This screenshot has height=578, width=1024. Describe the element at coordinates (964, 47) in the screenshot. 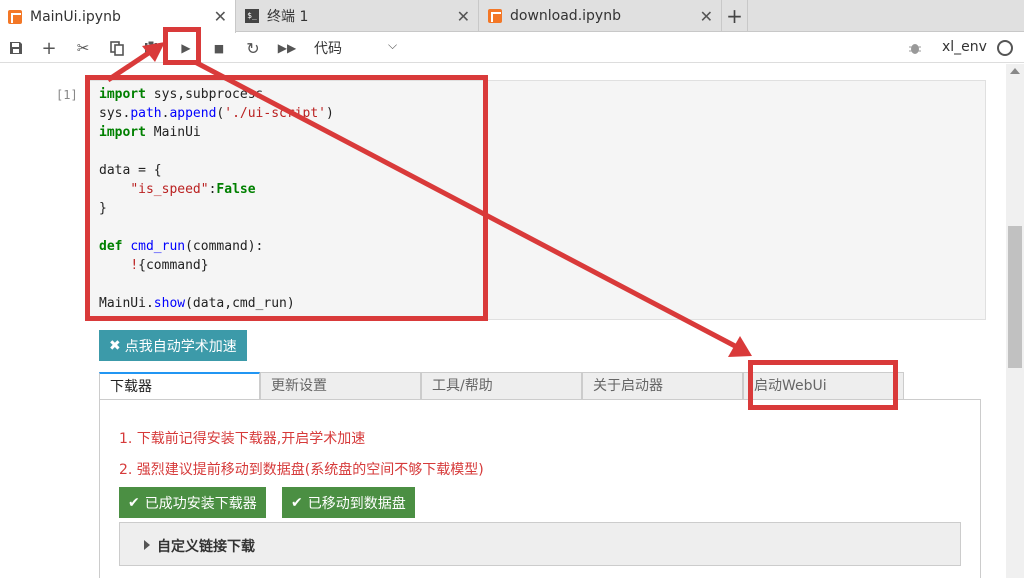

I see `kernel-name: xl_env` at that location.